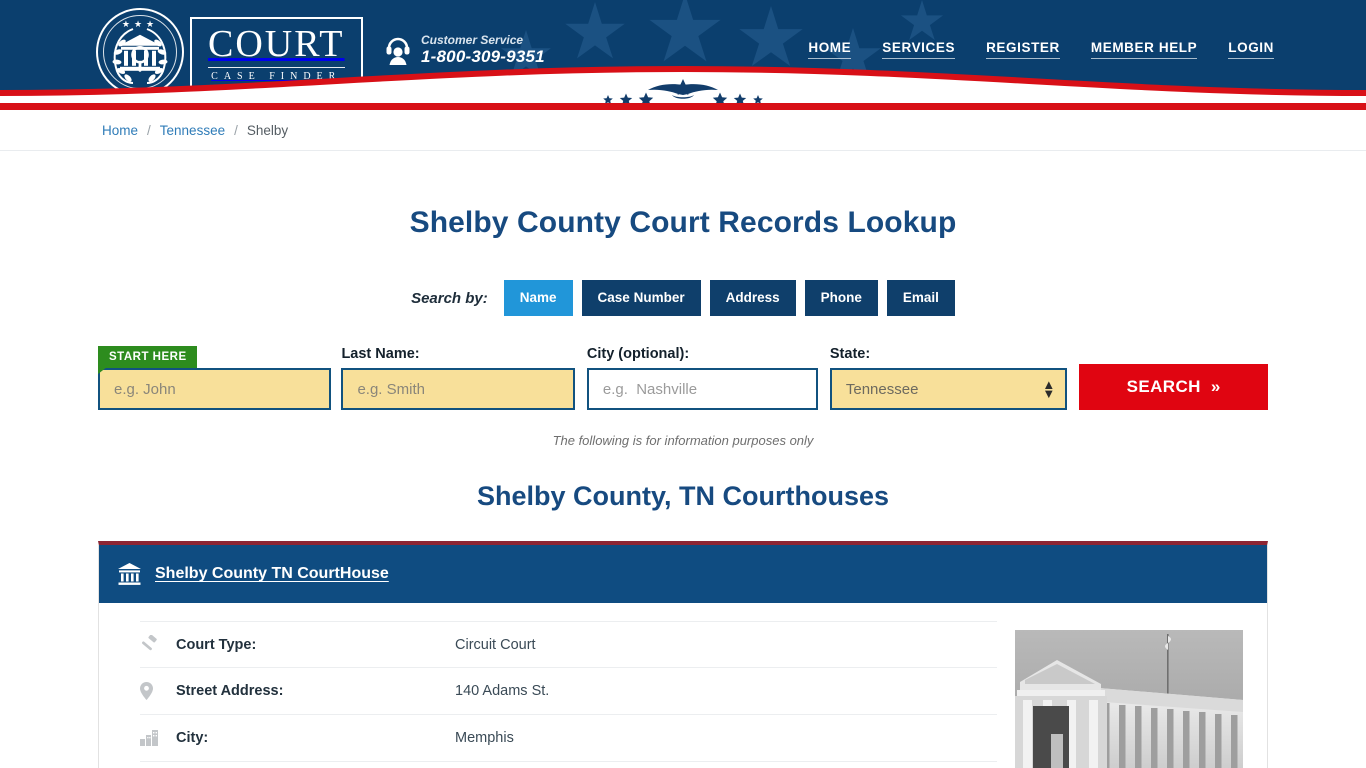 The image size is (1366, 768). I want to click on nav-login: LOGIN, so click(1251, 49).